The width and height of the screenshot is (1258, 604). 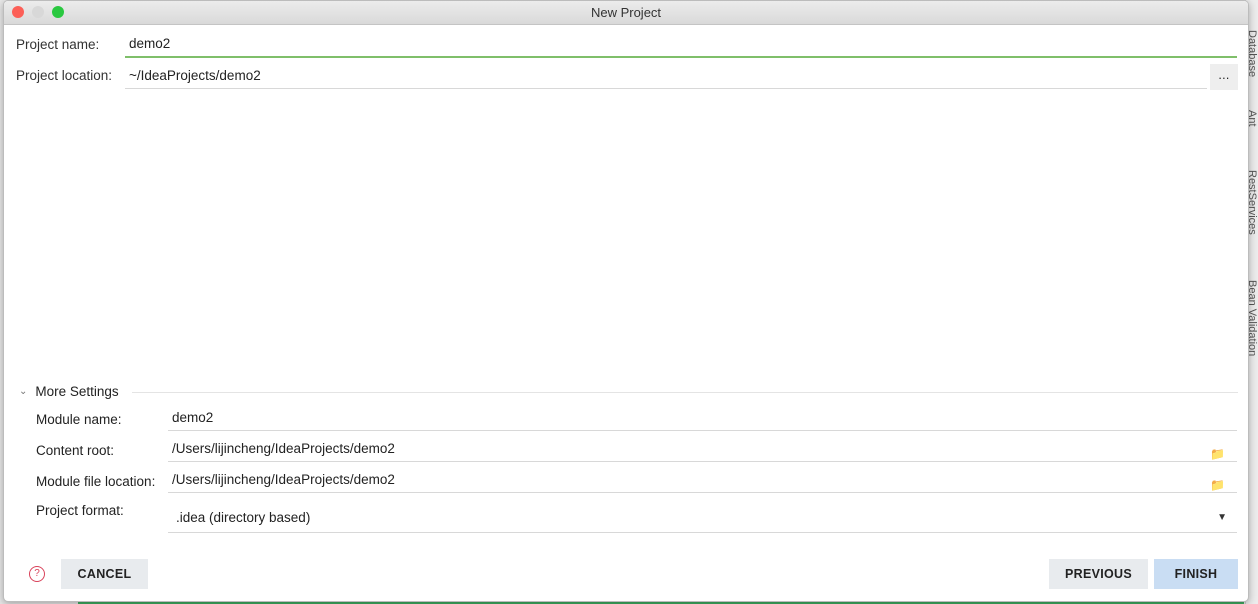 What do you see at coordinates (23, 391) in the screenshot?
I see `chevron-down-icon: ⌄` at bounding box center [23, 391].